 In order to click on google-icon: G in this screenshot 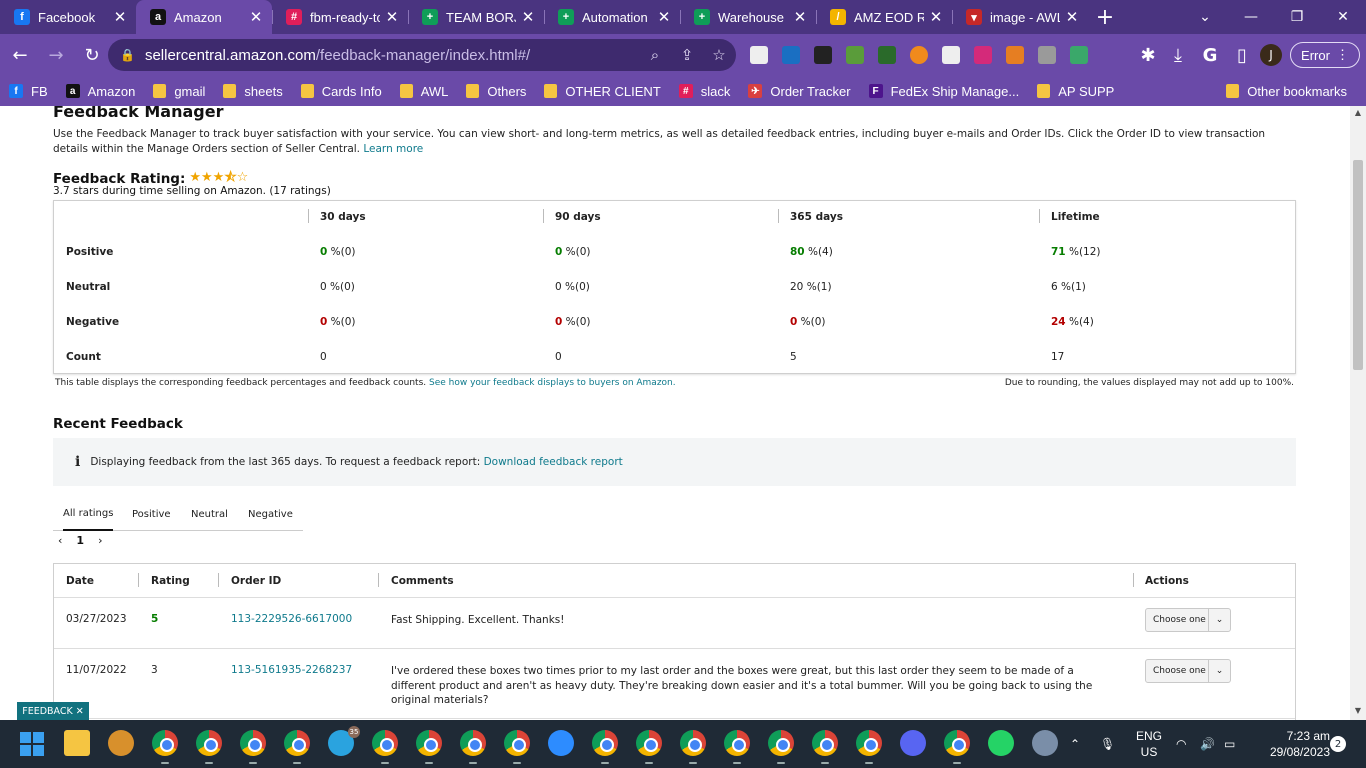, I will do `click(1210, 55)`.